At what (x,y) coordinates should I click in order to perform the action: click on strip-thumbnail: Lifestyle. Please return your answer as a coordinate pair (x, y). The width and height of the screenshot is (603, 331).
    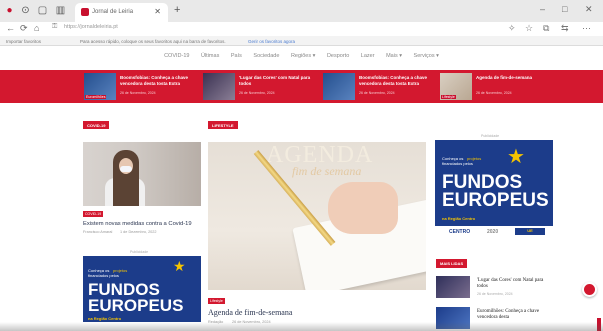
    Looking at the image, I should click on (456, 86).